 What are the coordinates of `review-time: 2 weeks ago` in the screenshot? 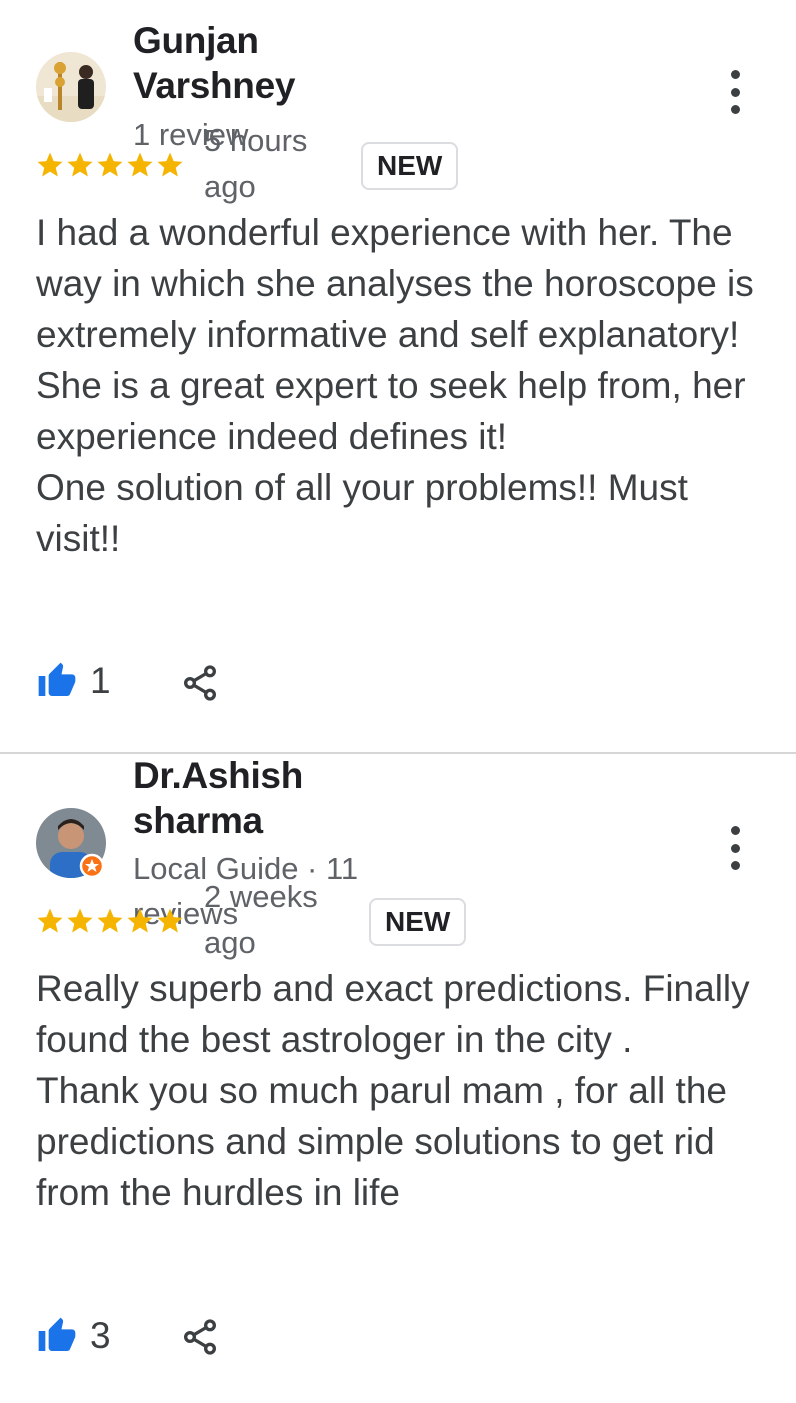 It's located at (261, 919).